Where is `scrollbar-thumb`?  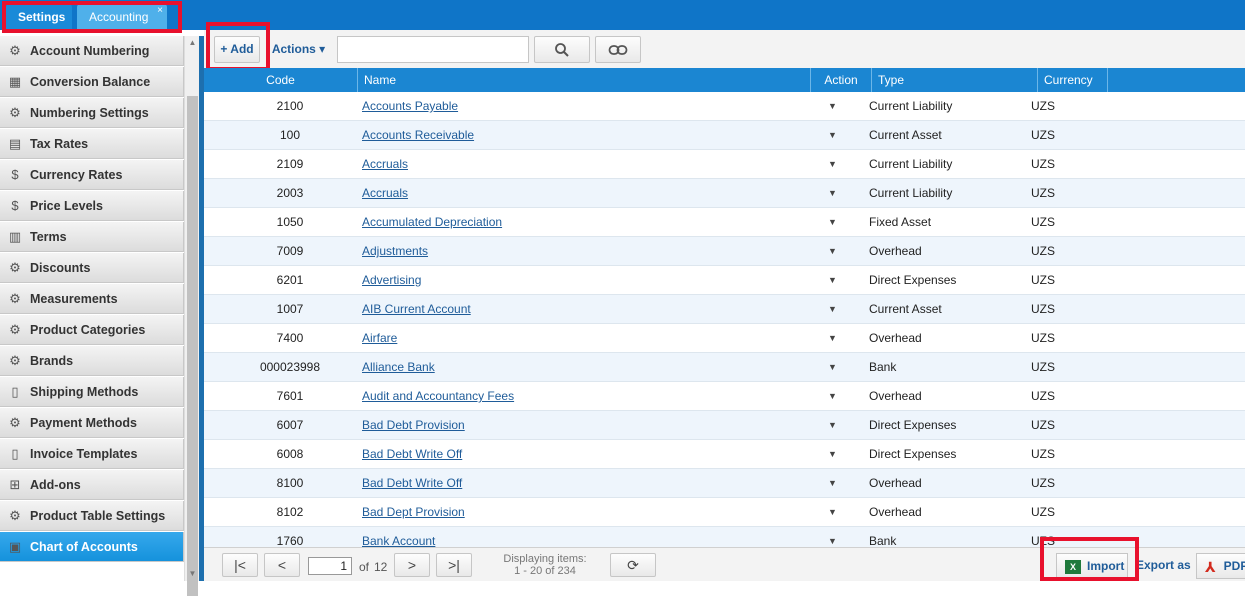
scrollbar-thumb is located at coordinates (192, 346).